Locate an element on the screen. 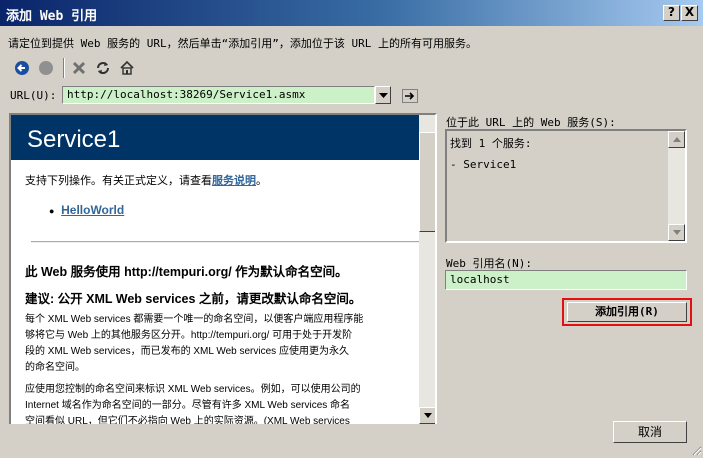 The image size is (703, 458). close-icon is located at coordinates (79, 68).